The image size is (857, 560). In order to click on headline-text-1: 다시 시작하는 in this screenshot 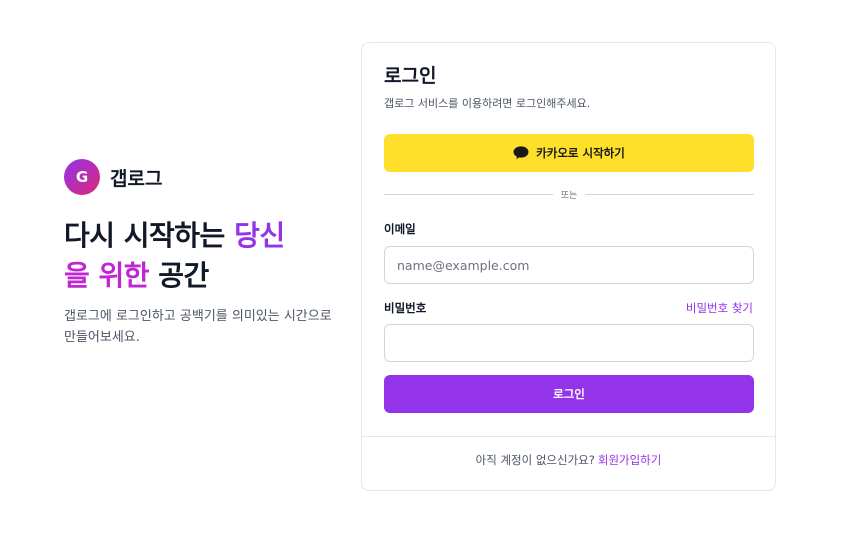, I will do `click(149, 235)`.